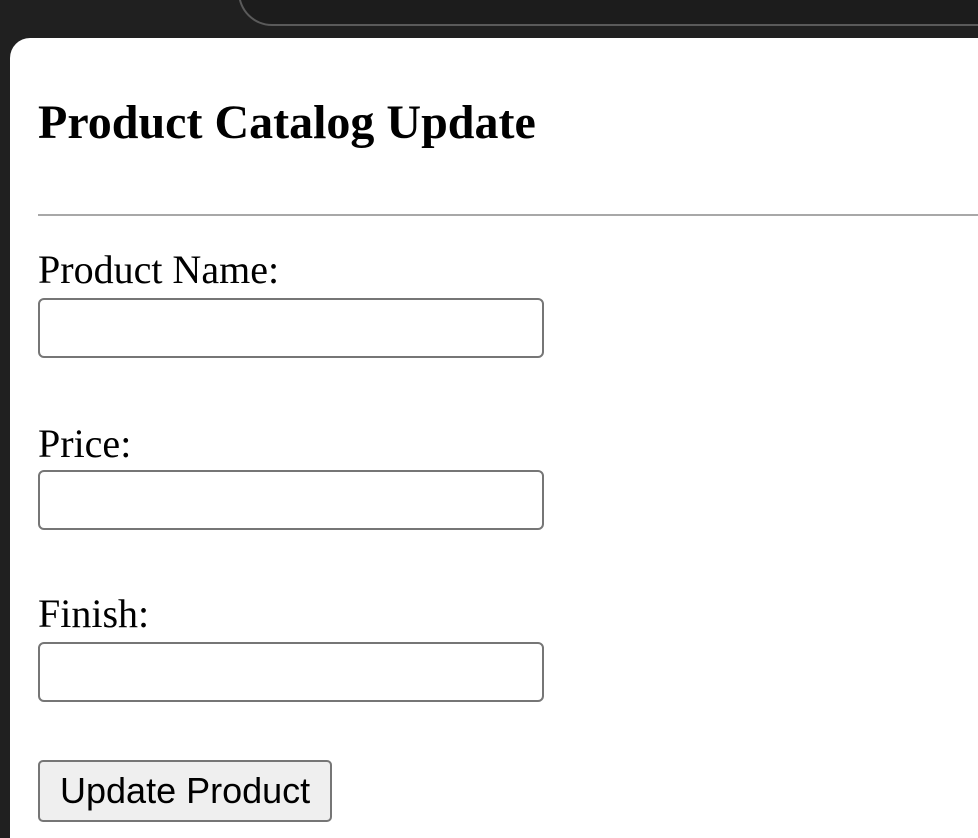  I want to click on price-label: Price:, so click(85, 443).